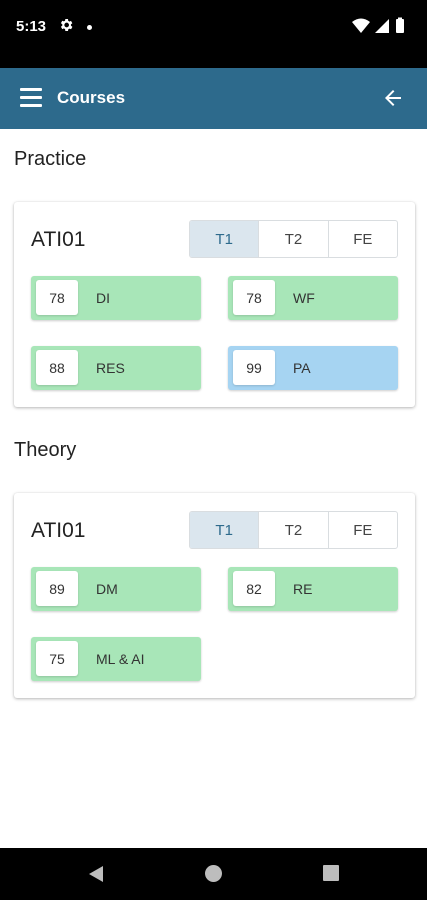 This screenshot has height=900, width=427. Describe the element at coordinates (254, 367) in the screenshot. I see `score-value: 99` at that location.